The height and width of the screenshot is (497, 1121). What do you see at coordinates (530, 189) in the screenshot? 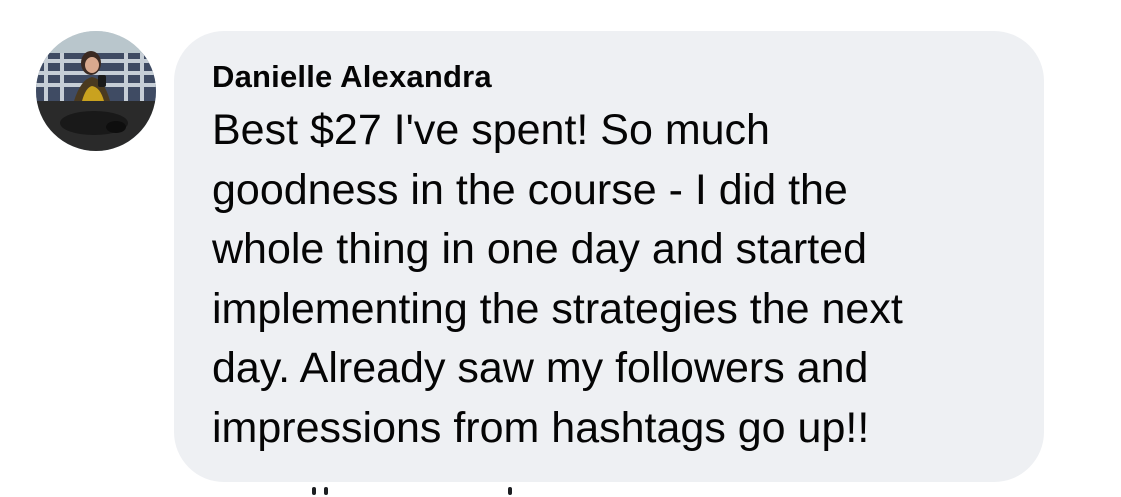
I see `comment-text-line: goodness in the course - I did the` at bounding box center [530, 189].